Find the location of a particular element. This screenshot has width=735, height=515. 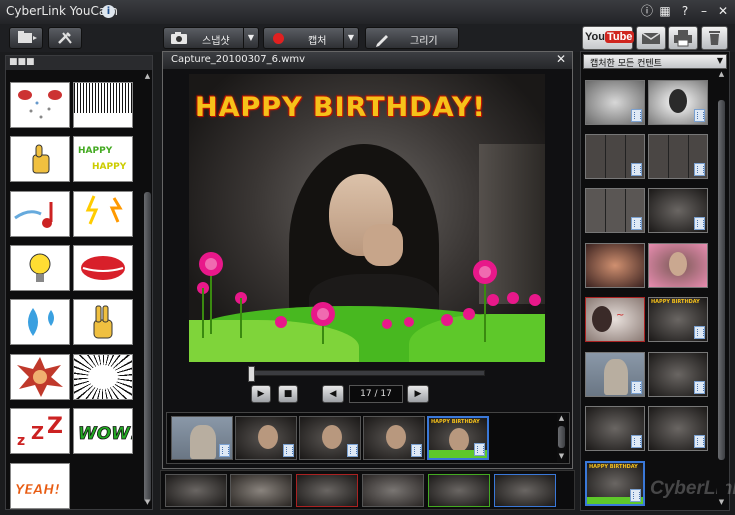

youtube-logo-text: You Tube is located at coordinates (610, 37).